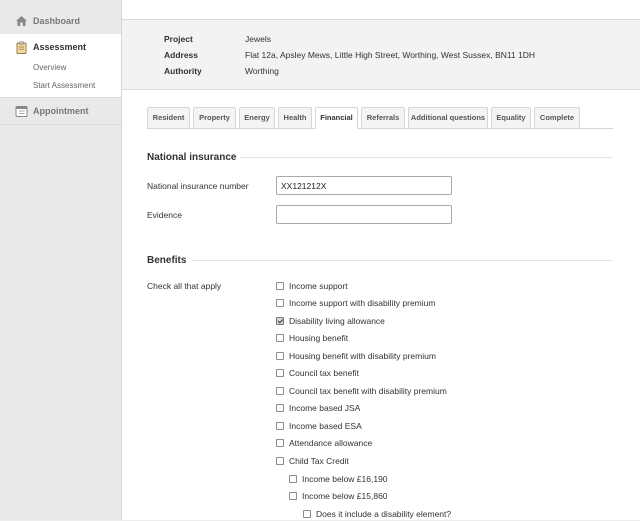 The height and width of the screenshot is (521, 640). What do you see at coordinates (441, 287) in the screenshot?
I see `benefit-option: Income support` at bounding box center [441, 287].